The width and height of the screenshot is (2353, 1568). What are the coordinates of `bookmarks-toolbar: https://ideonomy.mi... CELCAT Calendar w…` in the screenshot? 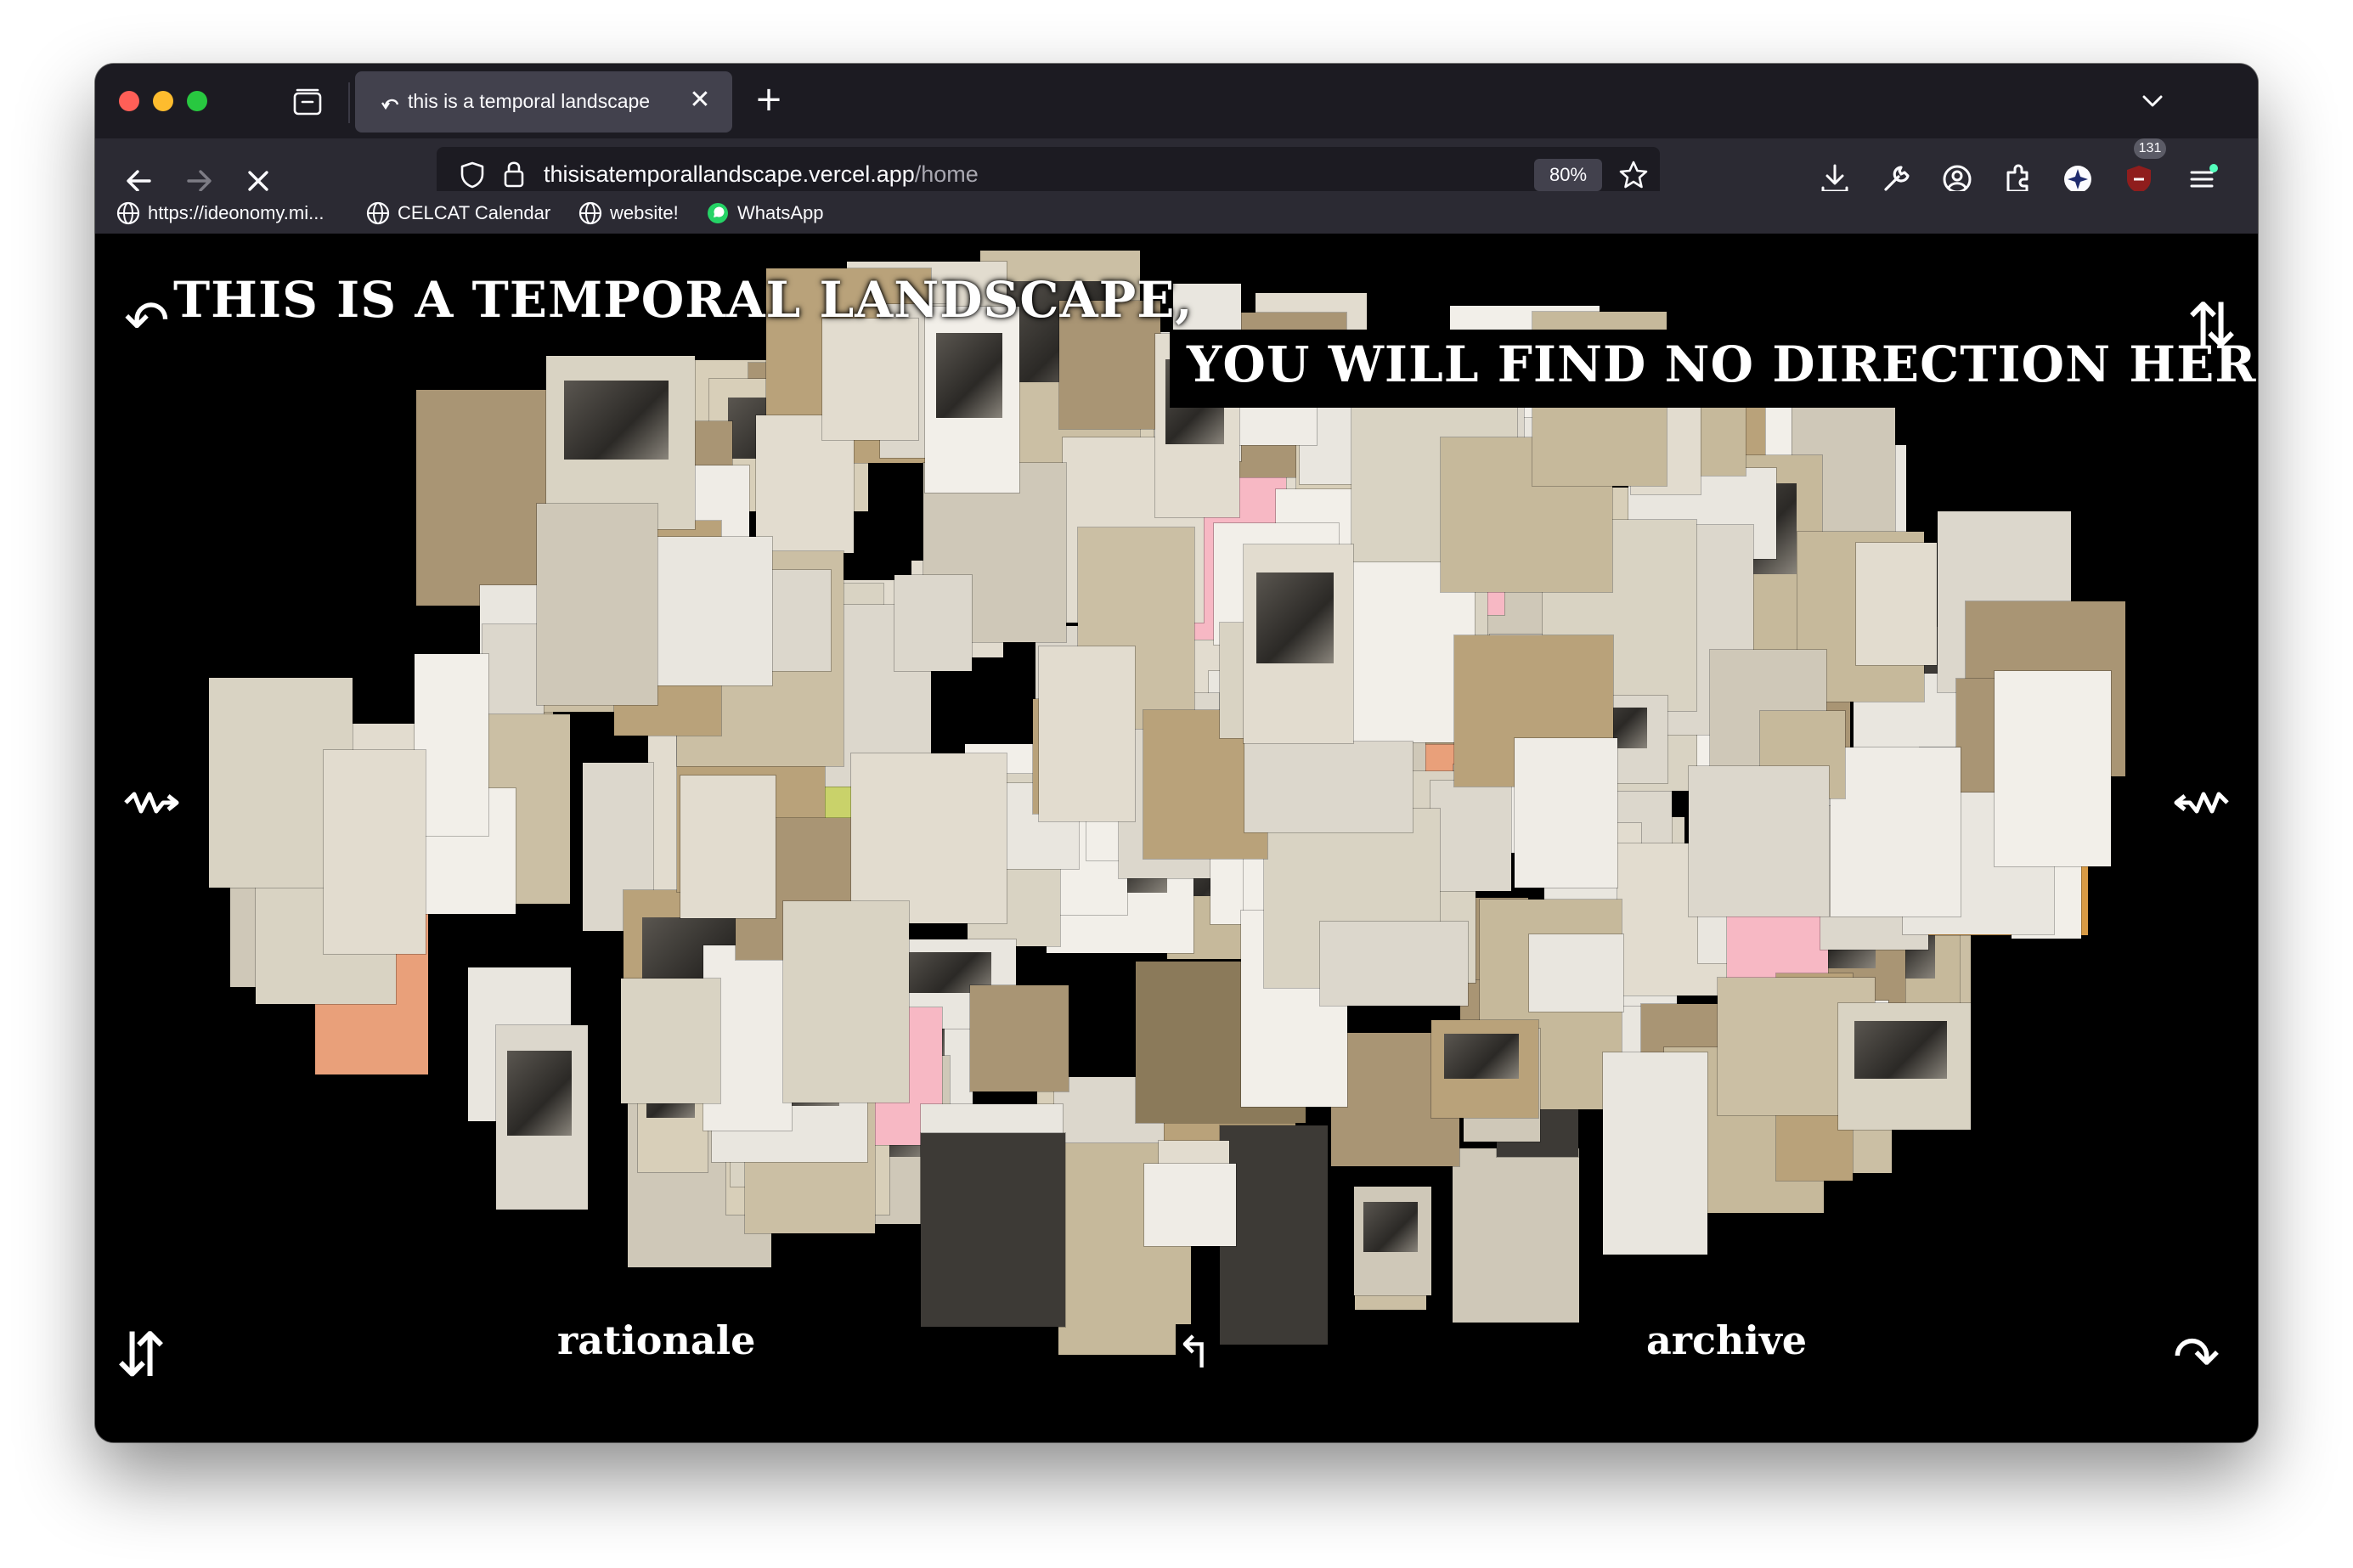 It's located at (1176, 212).